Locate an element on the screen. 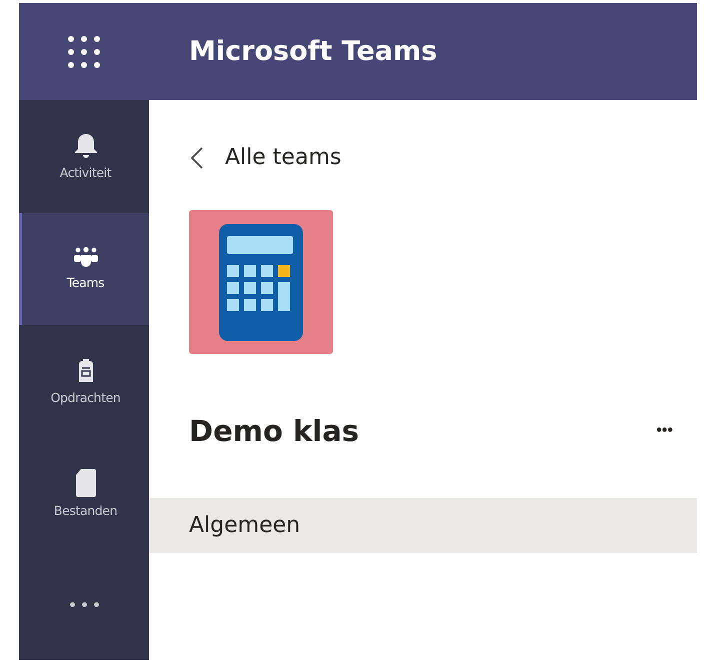 The width and height of the screenshot is (705, 663). app-title: Microsoft Teams is located at coordinates (313, 51).